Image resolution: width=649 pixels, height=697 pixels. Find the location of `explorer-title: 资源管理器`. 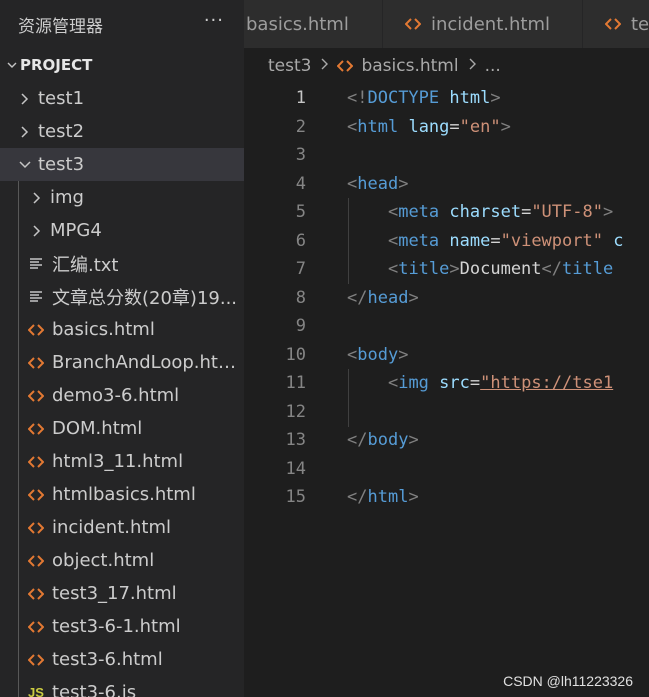

explorer-title: 资源管理器 is located at coordinates (60, 26).